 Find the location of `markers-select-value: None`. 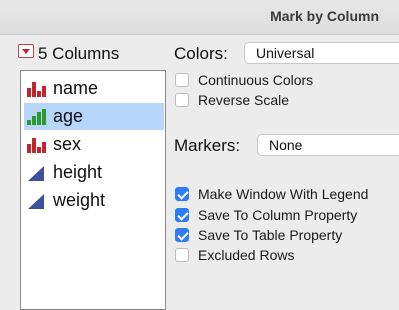

markers-select-value: None is located at coordinates (286, 145).